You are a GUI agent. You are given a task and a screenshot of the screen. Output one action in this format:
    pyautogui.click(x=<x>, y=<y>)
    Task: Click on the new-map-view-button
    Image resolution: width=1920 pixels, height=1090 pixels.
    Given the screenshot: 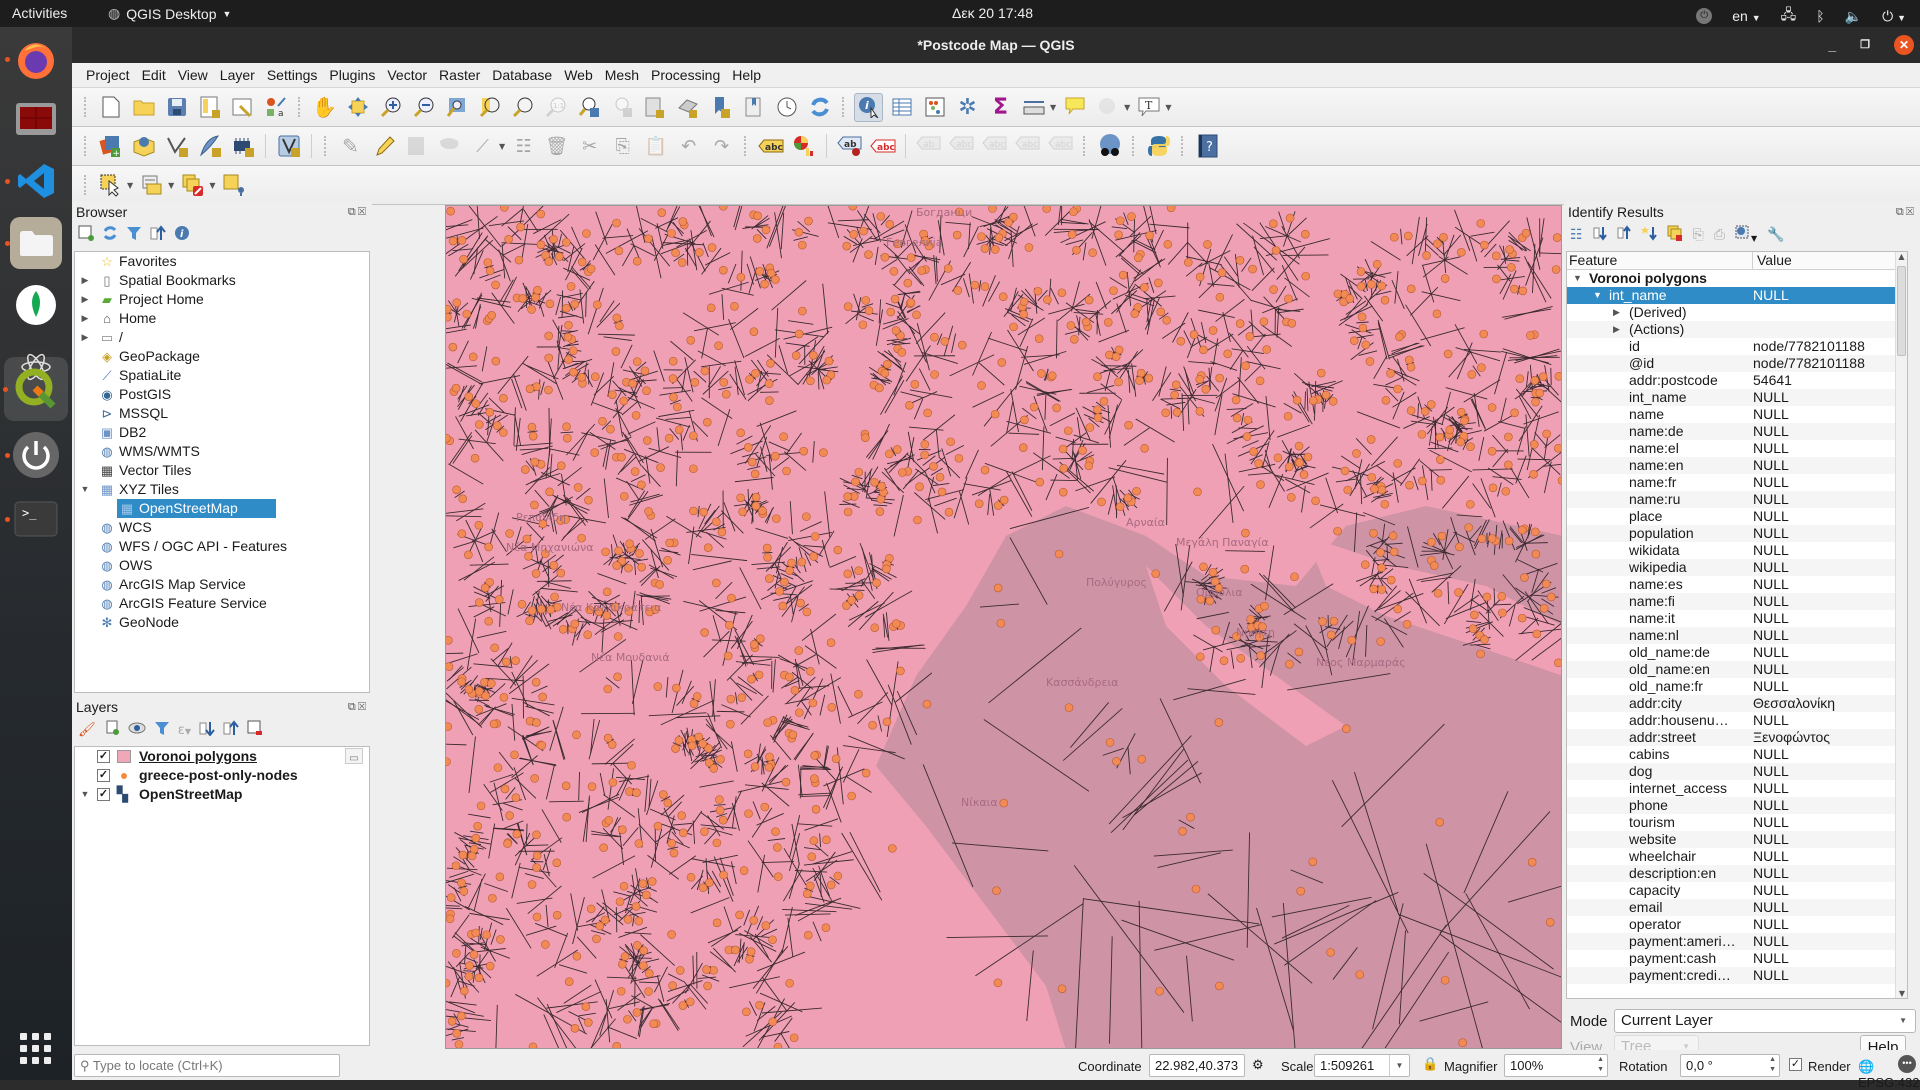 What is the action you would take?
    pyautogui.click(x=654, y=107)
    